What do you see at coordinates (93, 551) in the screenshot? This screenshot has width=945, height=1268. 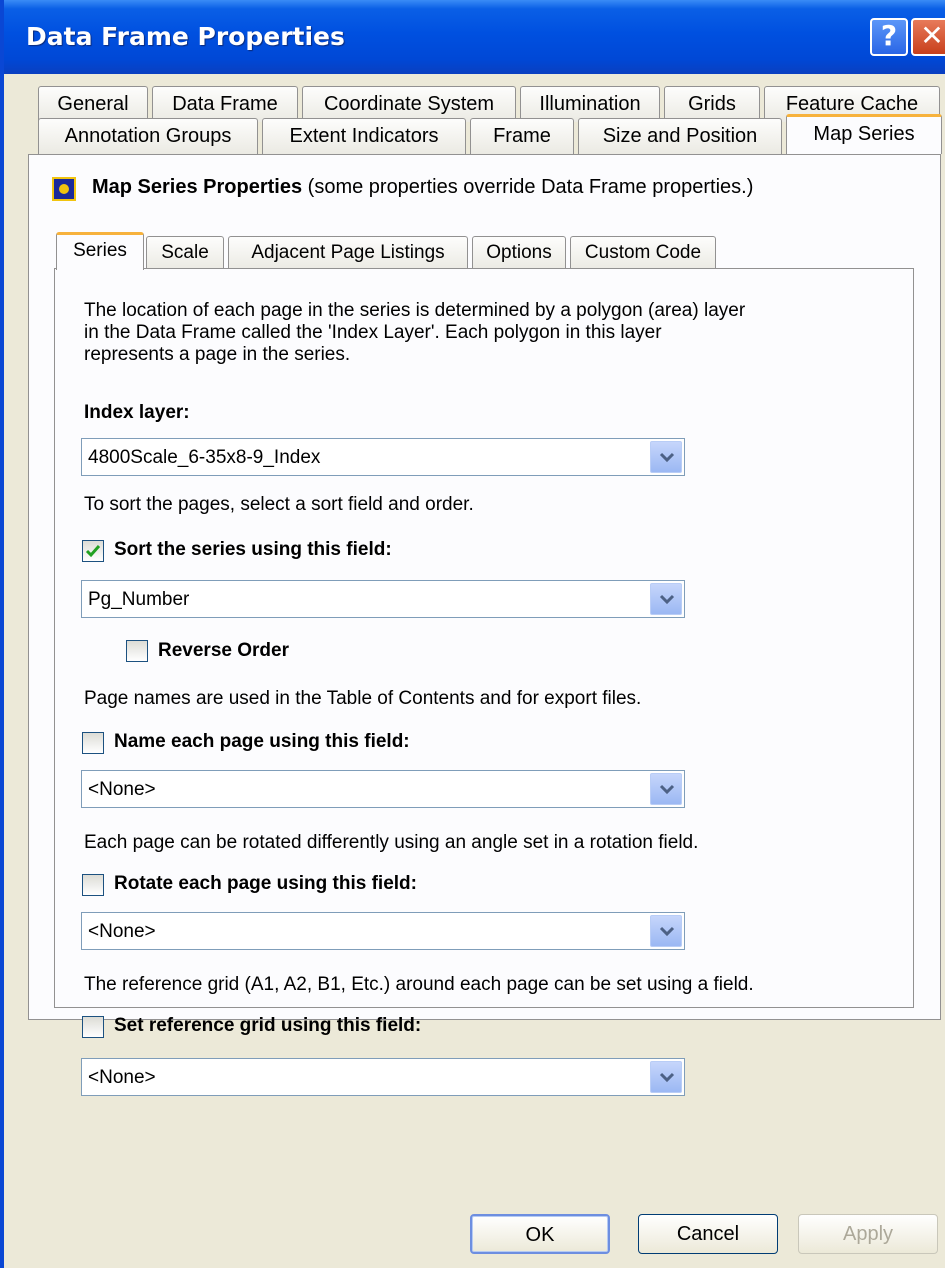 I see `sort-checkbox` at bounding box center [93, 551].